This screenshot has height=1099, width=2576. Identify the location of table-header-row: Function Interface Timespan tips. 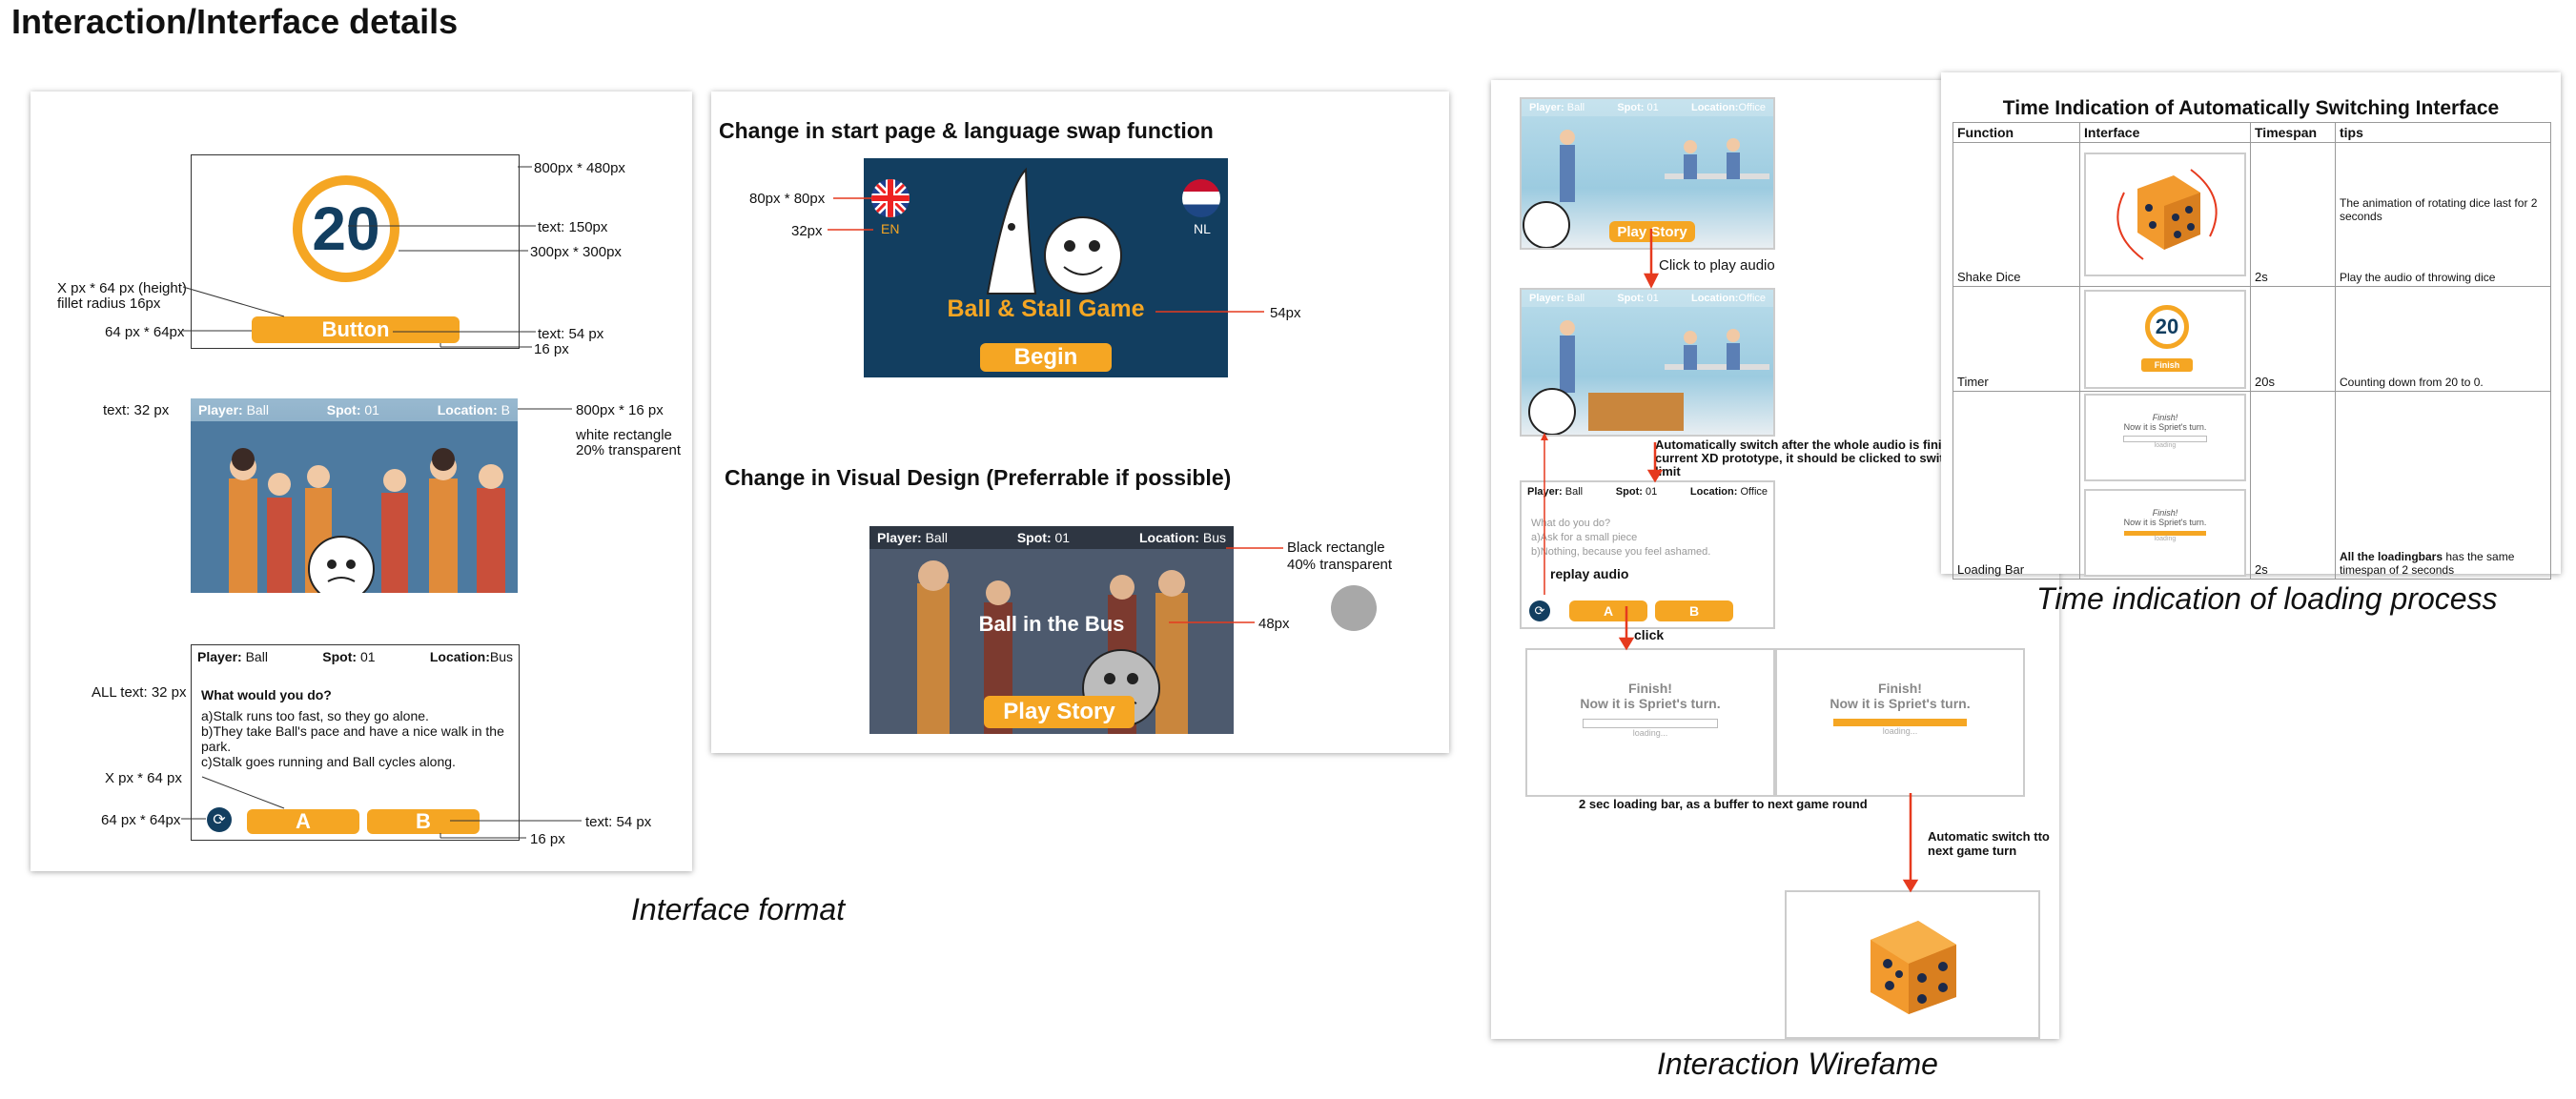
(2251, 132).